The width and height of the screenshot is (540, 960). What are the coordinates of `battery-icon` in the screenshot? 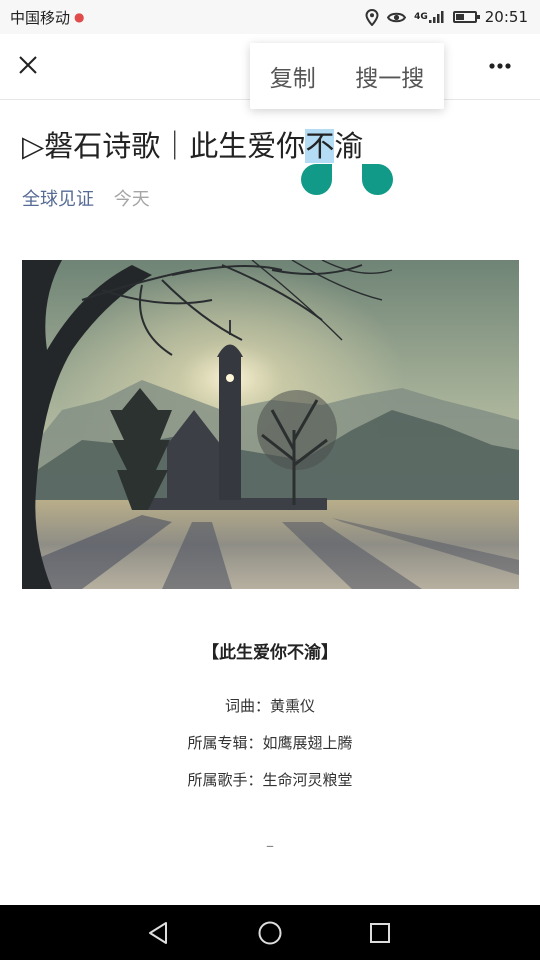 It's located at (466, 17).